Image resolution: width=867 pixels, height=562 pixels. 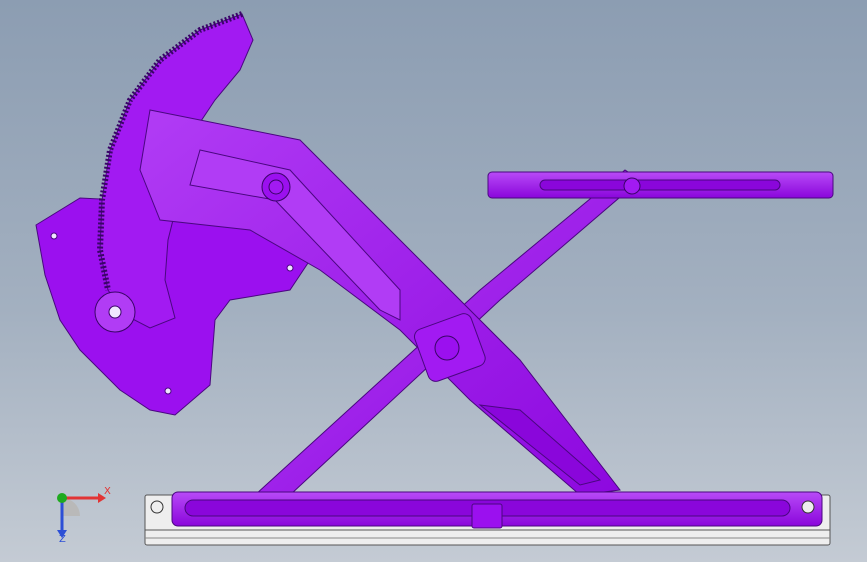 I want to click on x-axis-label: X, so click(x=107, y=491).